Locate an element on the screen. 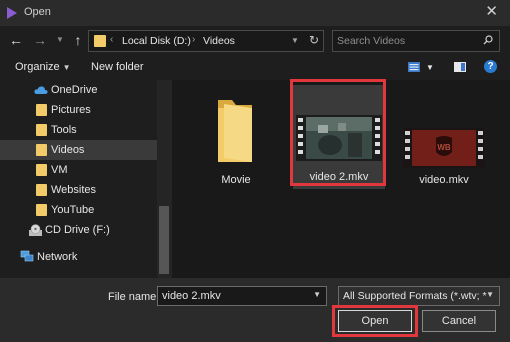 The height and width of the screenshot is (342, 510). sidebar-item-network: Network is located at coordinates (78, 257).